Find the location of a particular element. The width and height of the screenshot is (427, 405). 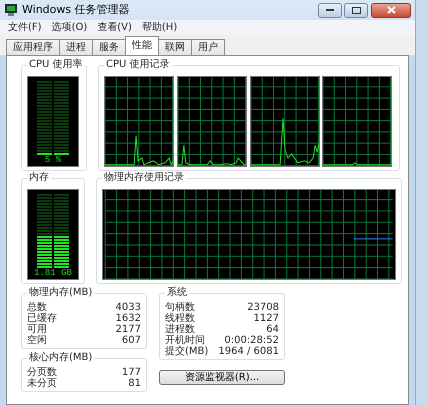

stat-label: 未分页 is located at coordinates (42, 383).